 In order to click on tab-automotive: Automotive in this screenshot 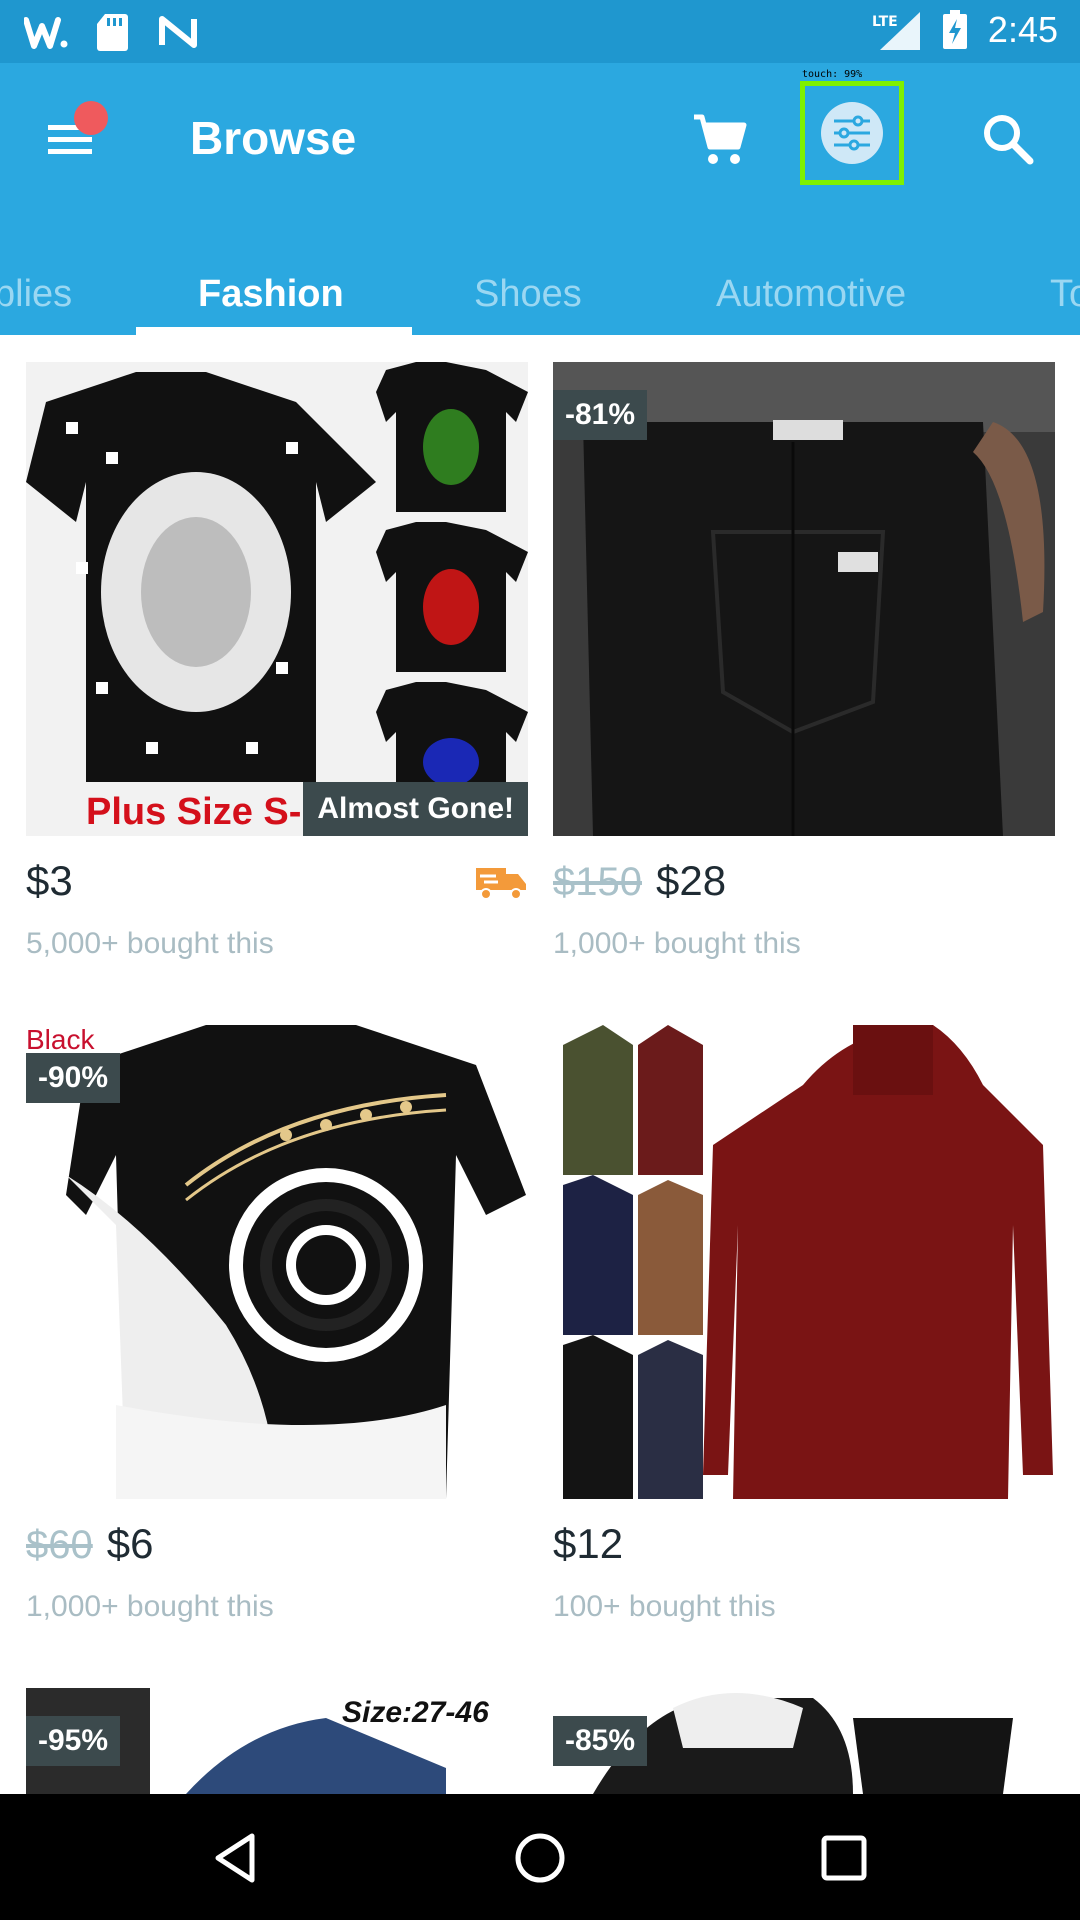, I will do `click(811, 294)`.